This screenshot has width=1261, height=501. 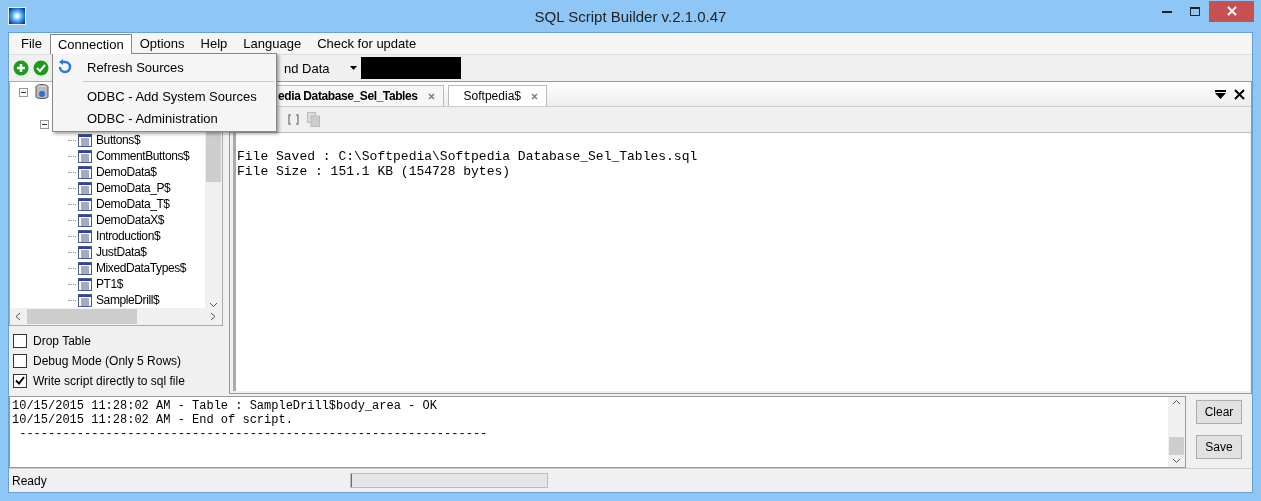 What do you see at coordinates (214, 43) in the screenshot?
I see `menu-item: Help` at bounding box center [214, 43].